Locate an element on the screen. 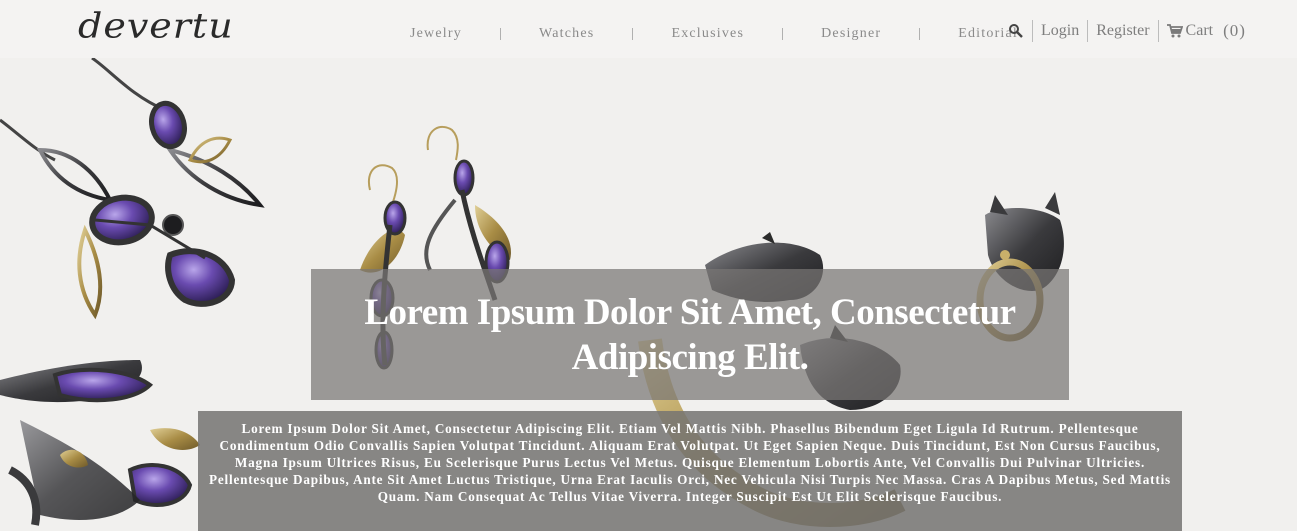  nav-item-exclusives: Exclusives is located at coordinates (707, 34).